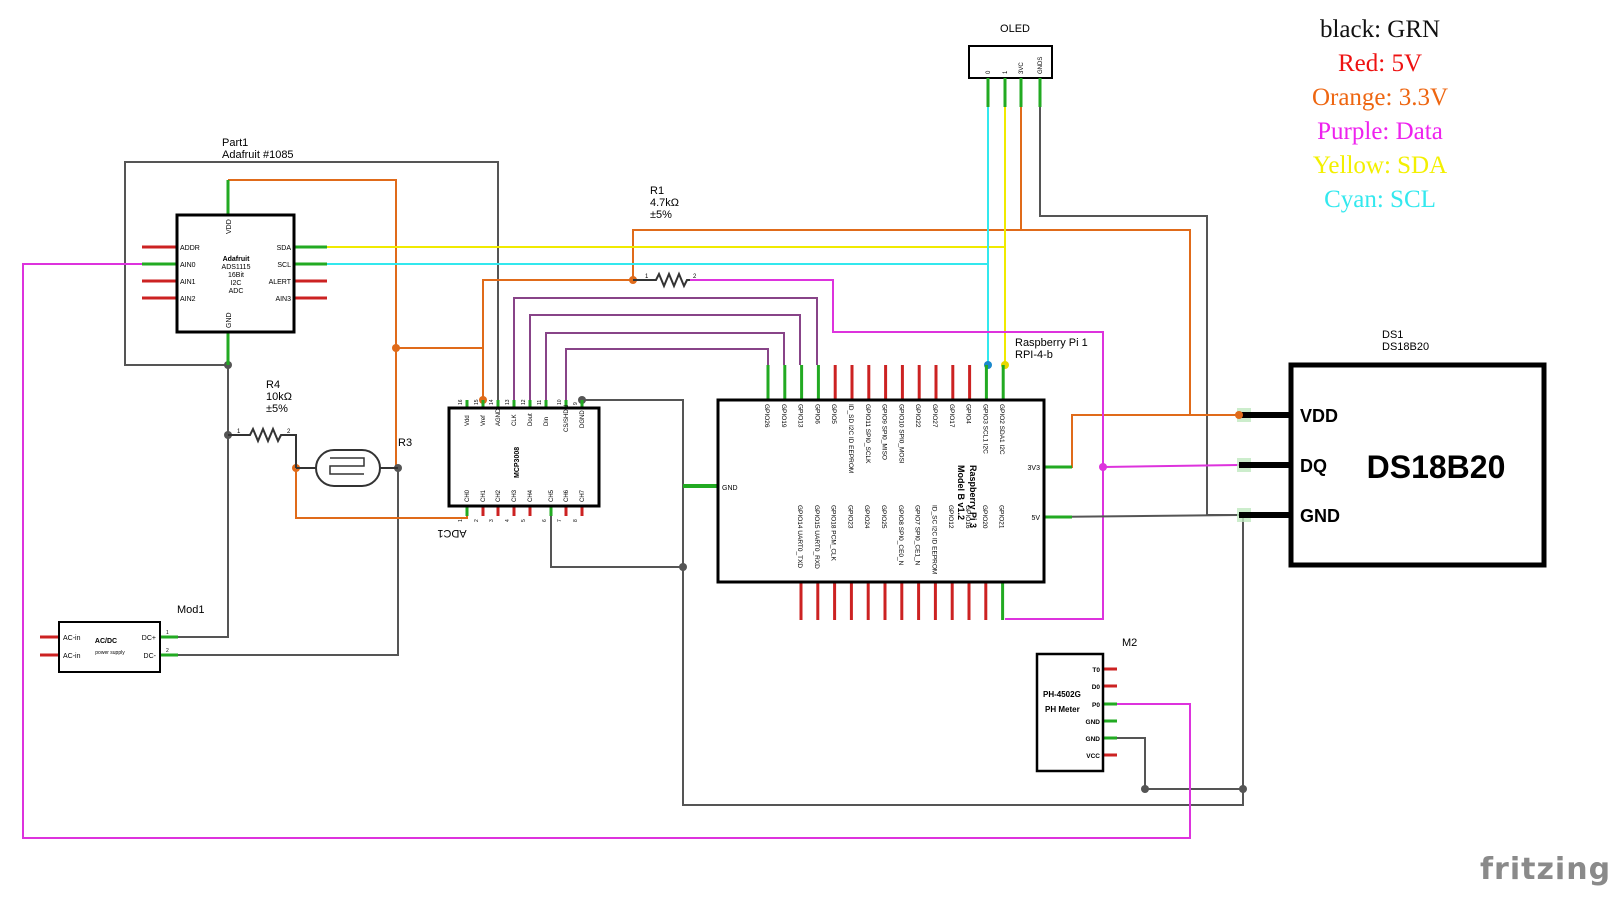 The height and width of the screenshot is (906, 1623). Describe the element at coordinates (236, 267) in the screenshot. I see `ads-body-line: ADS1115` at that location.